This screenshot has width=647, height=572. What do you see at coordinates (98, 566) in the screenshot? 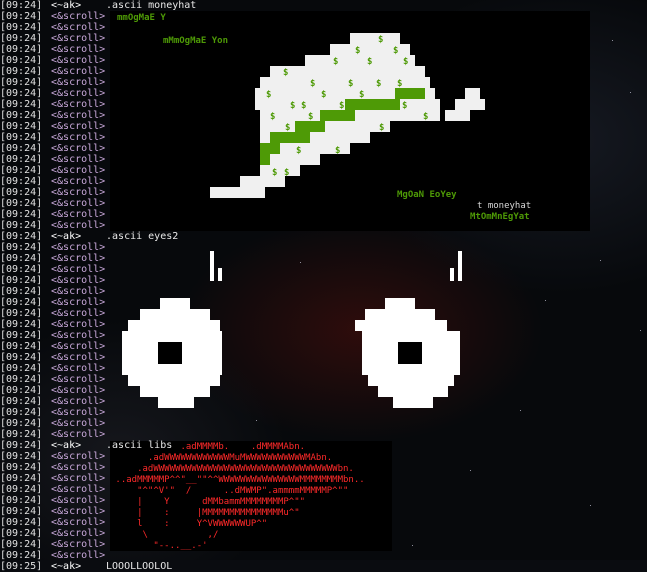
I see `chat-line: [09:25] <~ak> LOOOLLOOLOL` at bounding box center [98, 566].